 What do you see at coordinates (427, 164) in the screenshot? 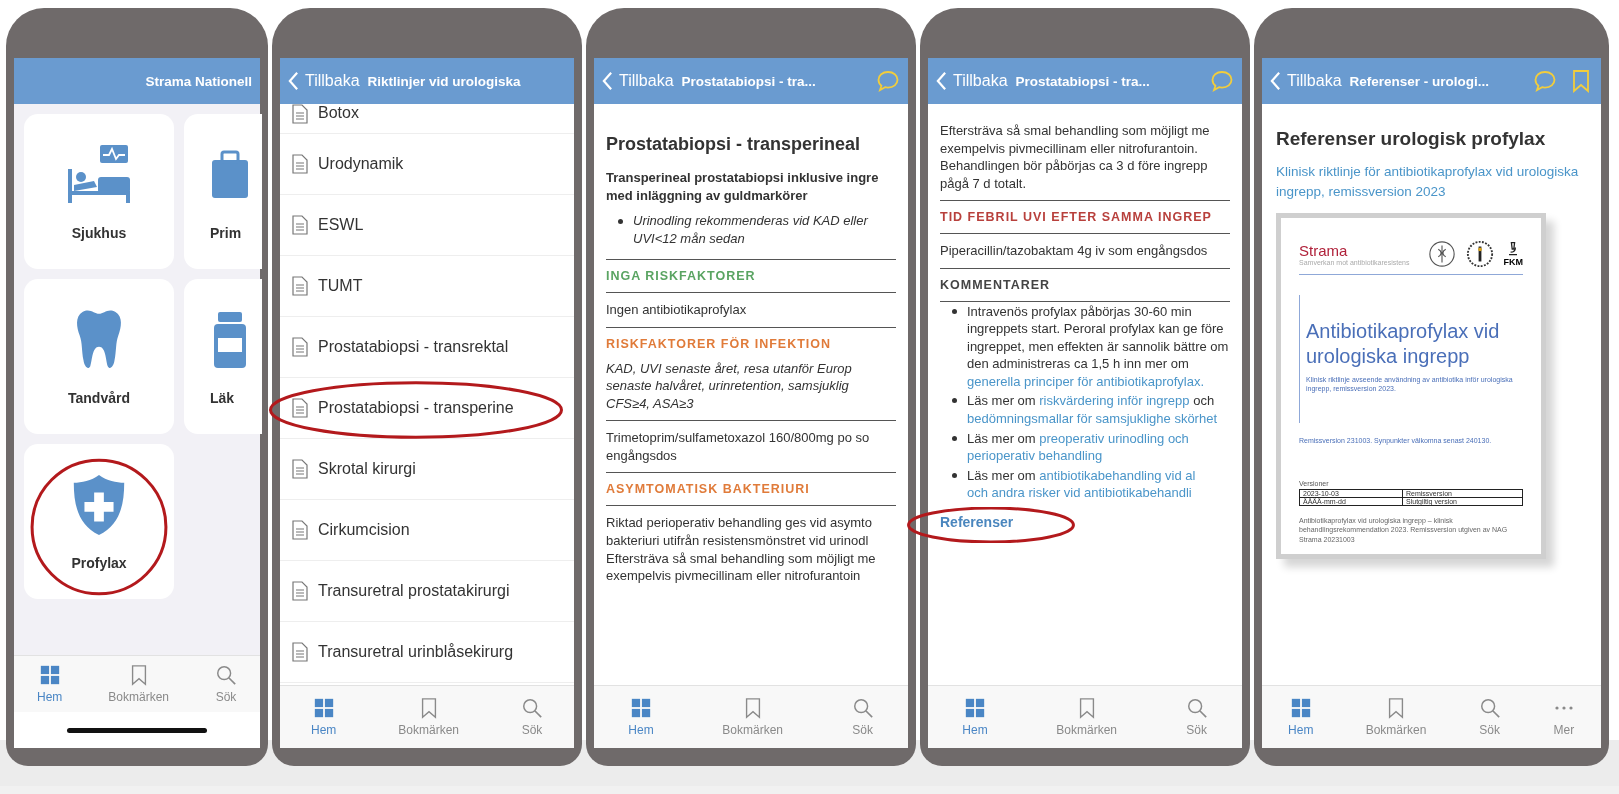
I see `list-item: Urodynamik` at bounding box center [427, 164].